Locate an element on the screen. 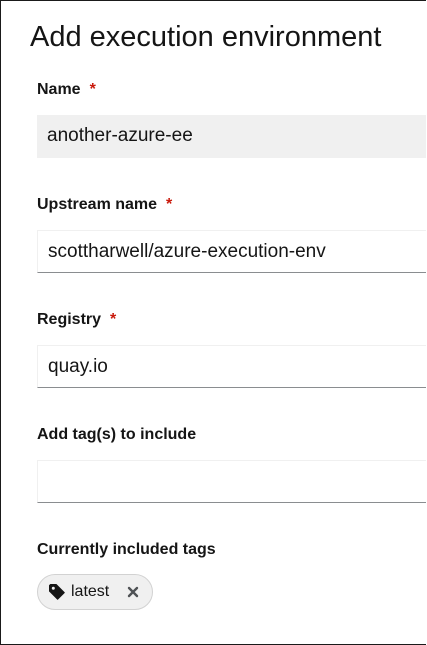 This screenshot has width=427, height=645. page-title: Add execution environment is located at coordinates (206, 37).